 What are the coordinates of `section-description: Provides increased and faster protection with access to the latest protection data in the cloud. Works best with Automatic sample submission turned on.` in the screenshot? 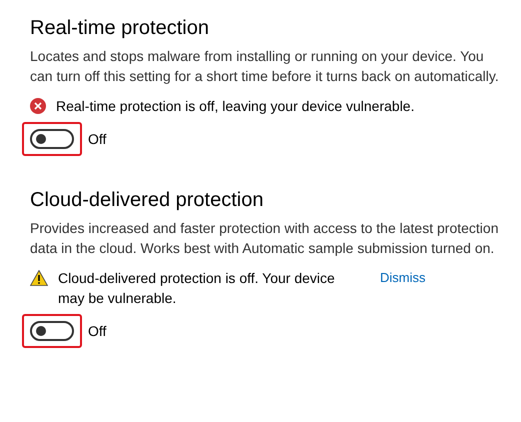 It's located at (265, 238).